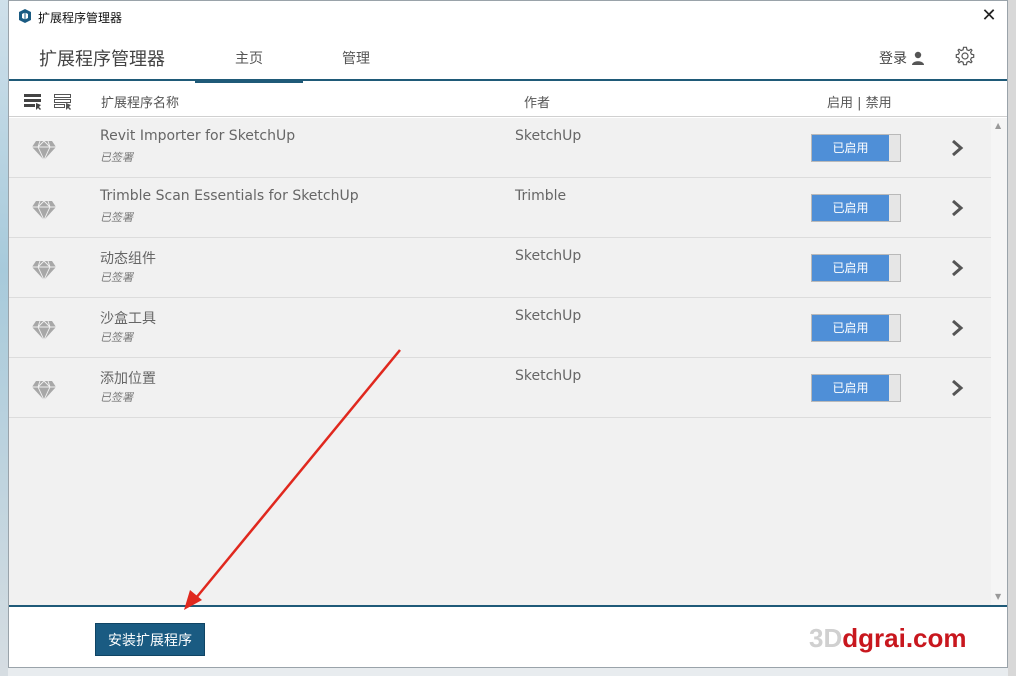  Describe the element at coordinates (229, 196) in the screenshot. I see `extension-name: Trimble Scan Essentials for SketchUp` at that location.